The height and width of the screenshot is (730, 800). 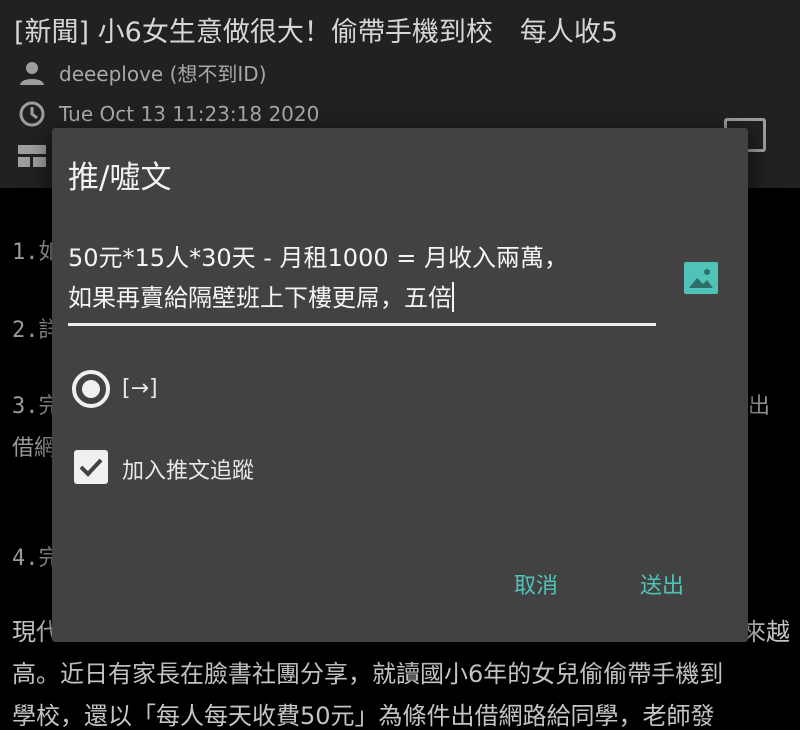 I want to click on body-line-4: 借網, so click(x=34, y=448).